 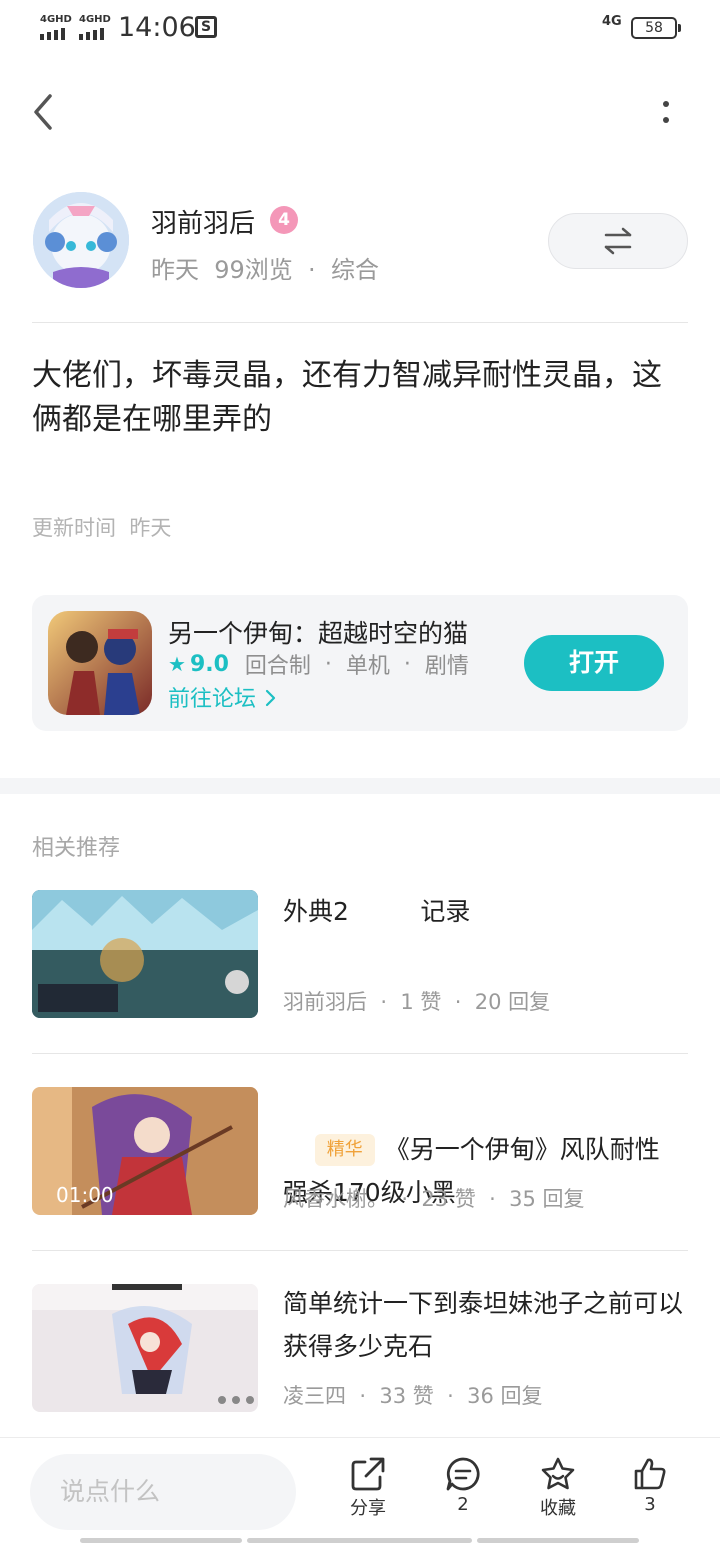 I want to click on recommend-meta: 羽前羽后 · 1 赞 · 20 回复, so click(x=417, y=1002).